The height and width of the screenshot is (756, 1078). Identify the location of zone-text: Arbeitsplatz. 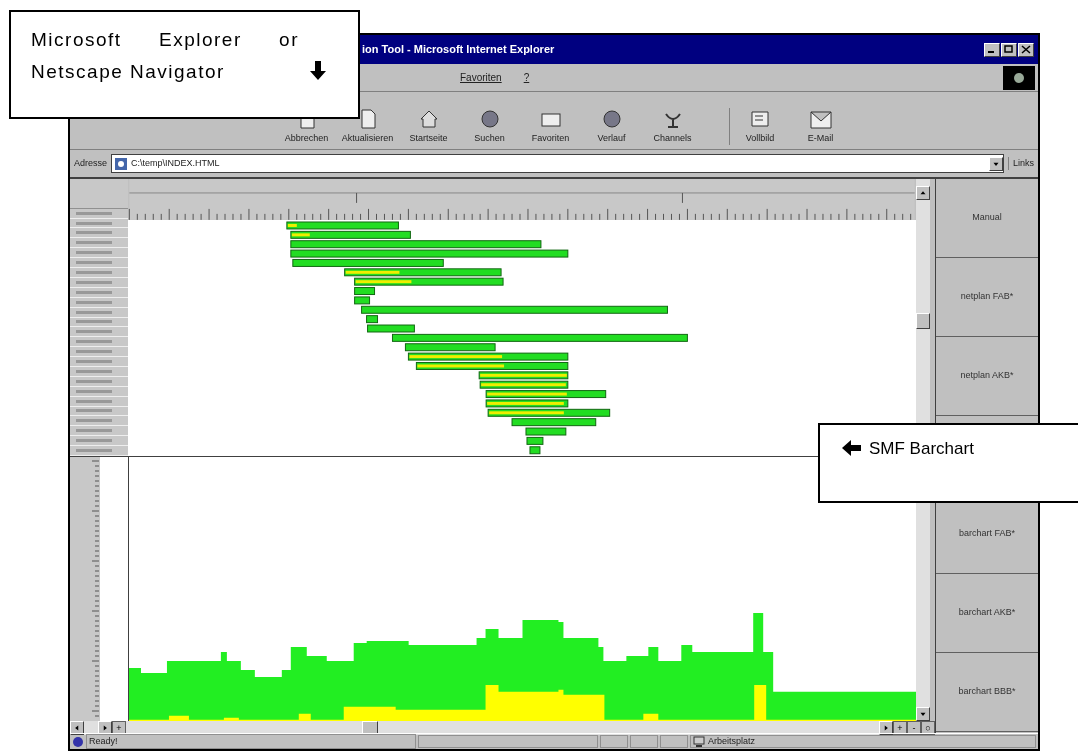
(732, 741).